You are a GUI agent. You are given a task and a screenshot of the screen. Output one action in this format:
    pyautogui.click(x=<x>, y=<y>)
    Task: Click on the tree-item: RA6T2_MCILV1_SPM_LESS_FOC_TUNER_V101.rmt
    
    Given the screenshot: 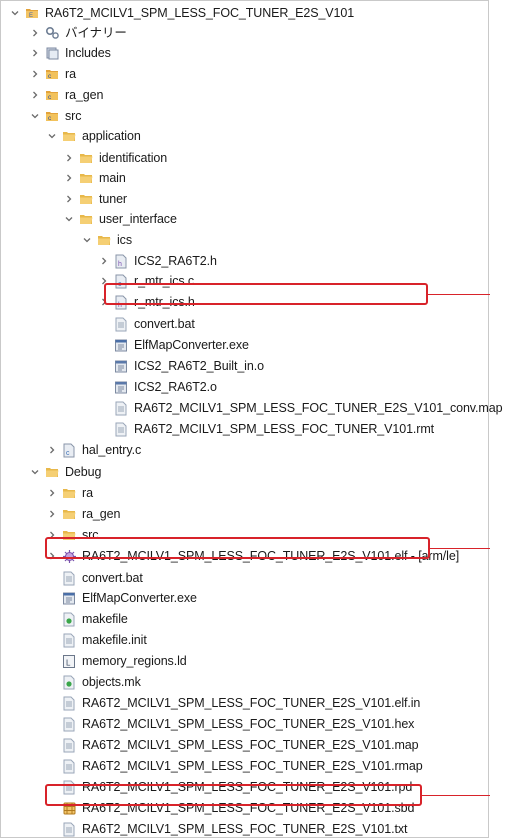 What is the action you would take?
    pyautogui.click(x=266, y=429)
    